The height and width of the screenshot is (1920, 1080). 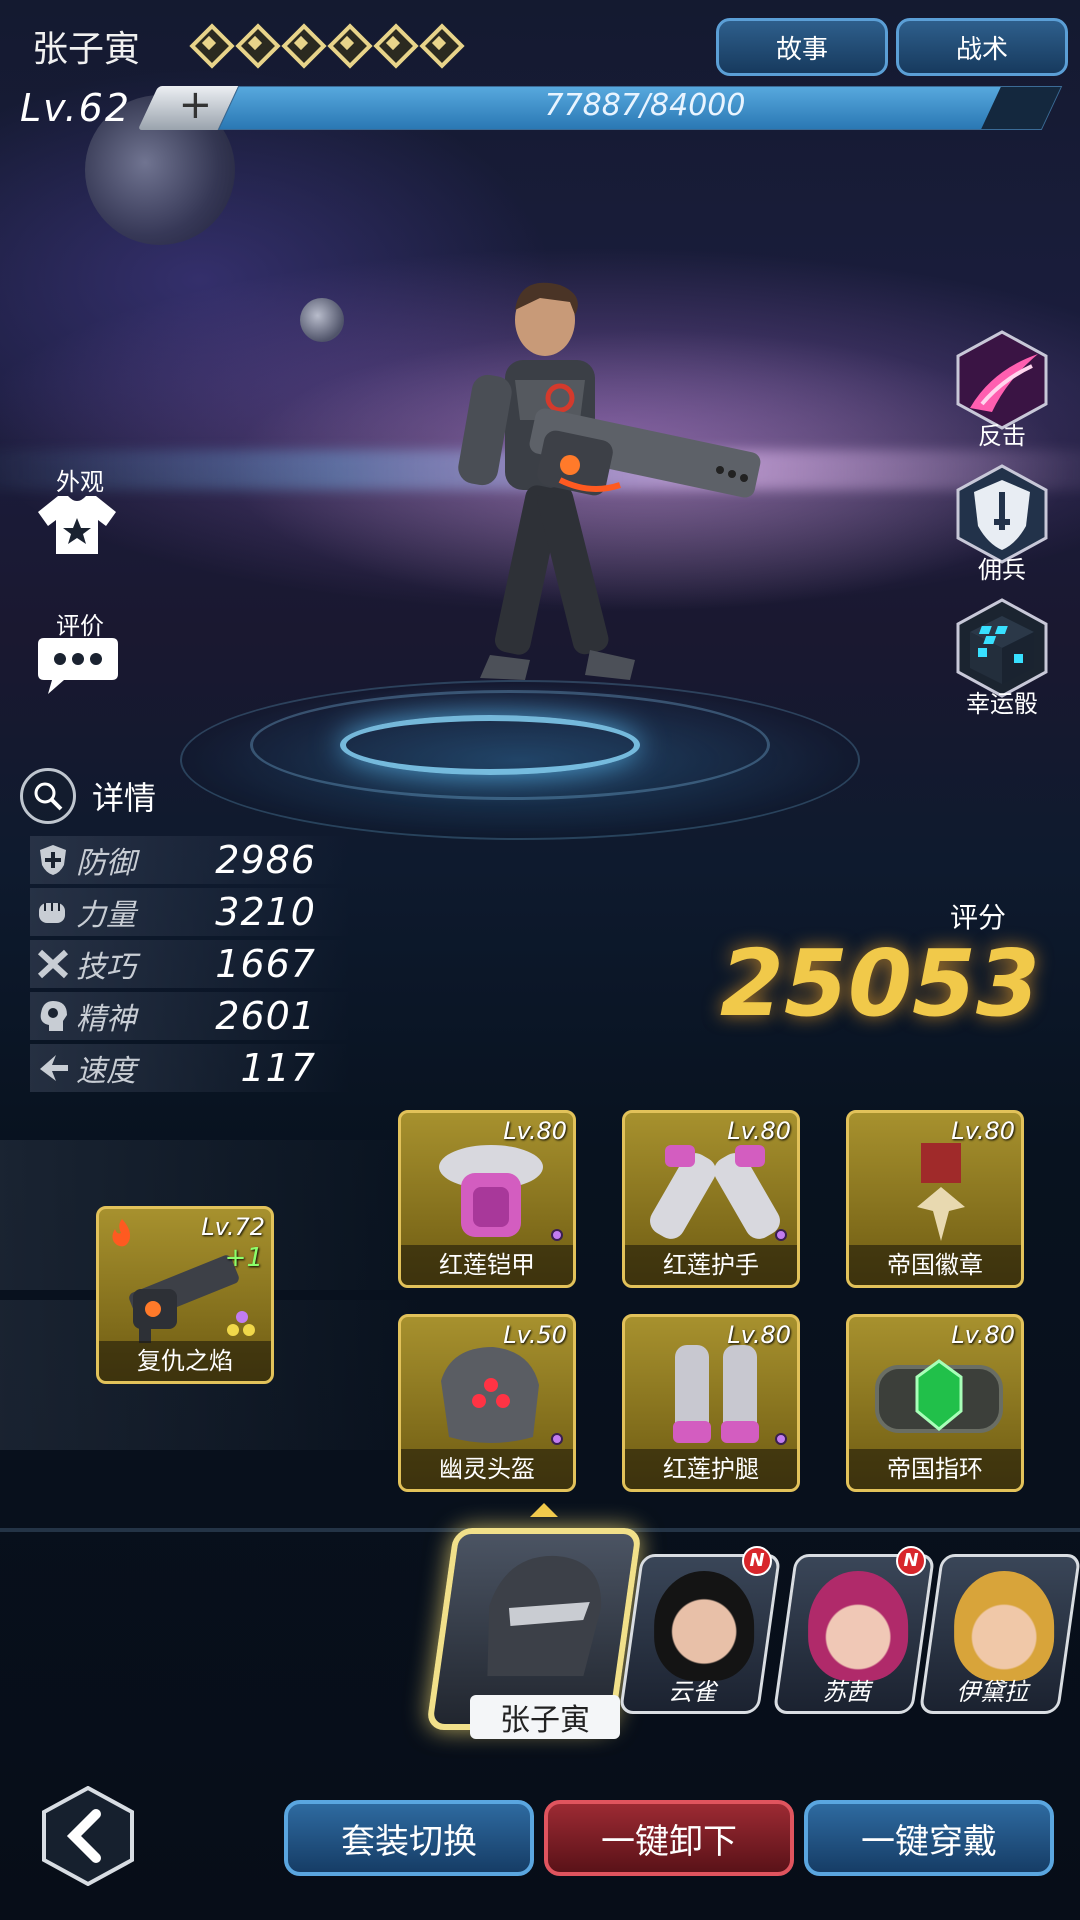 I want to click on stat-name: 速度, so click(x=106, y=1071).